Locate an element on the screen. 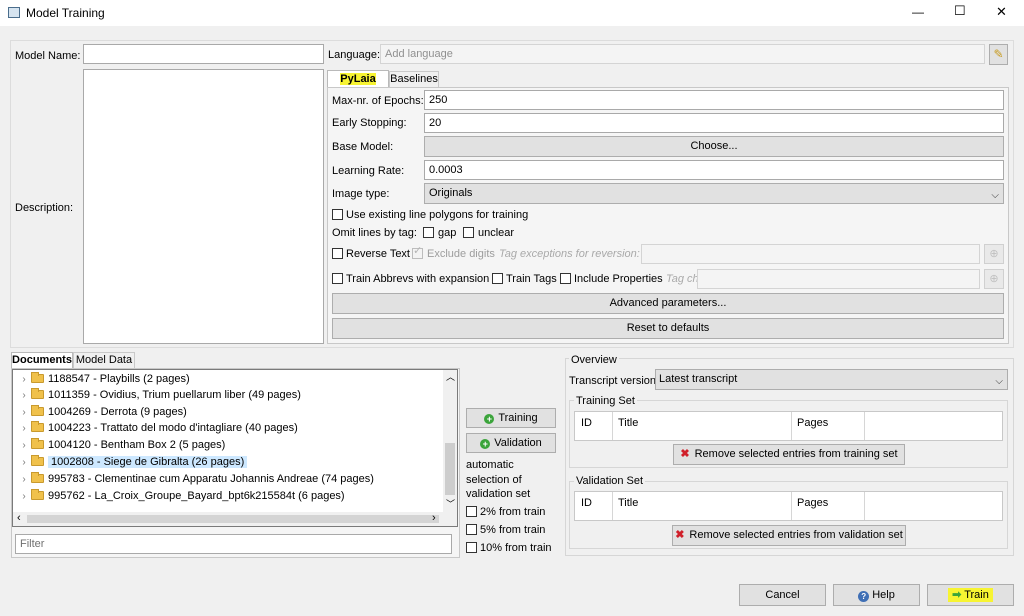 The width and height of the screenshot is (1024, 616). language-input: Add language is located at coordinates (682, 54).